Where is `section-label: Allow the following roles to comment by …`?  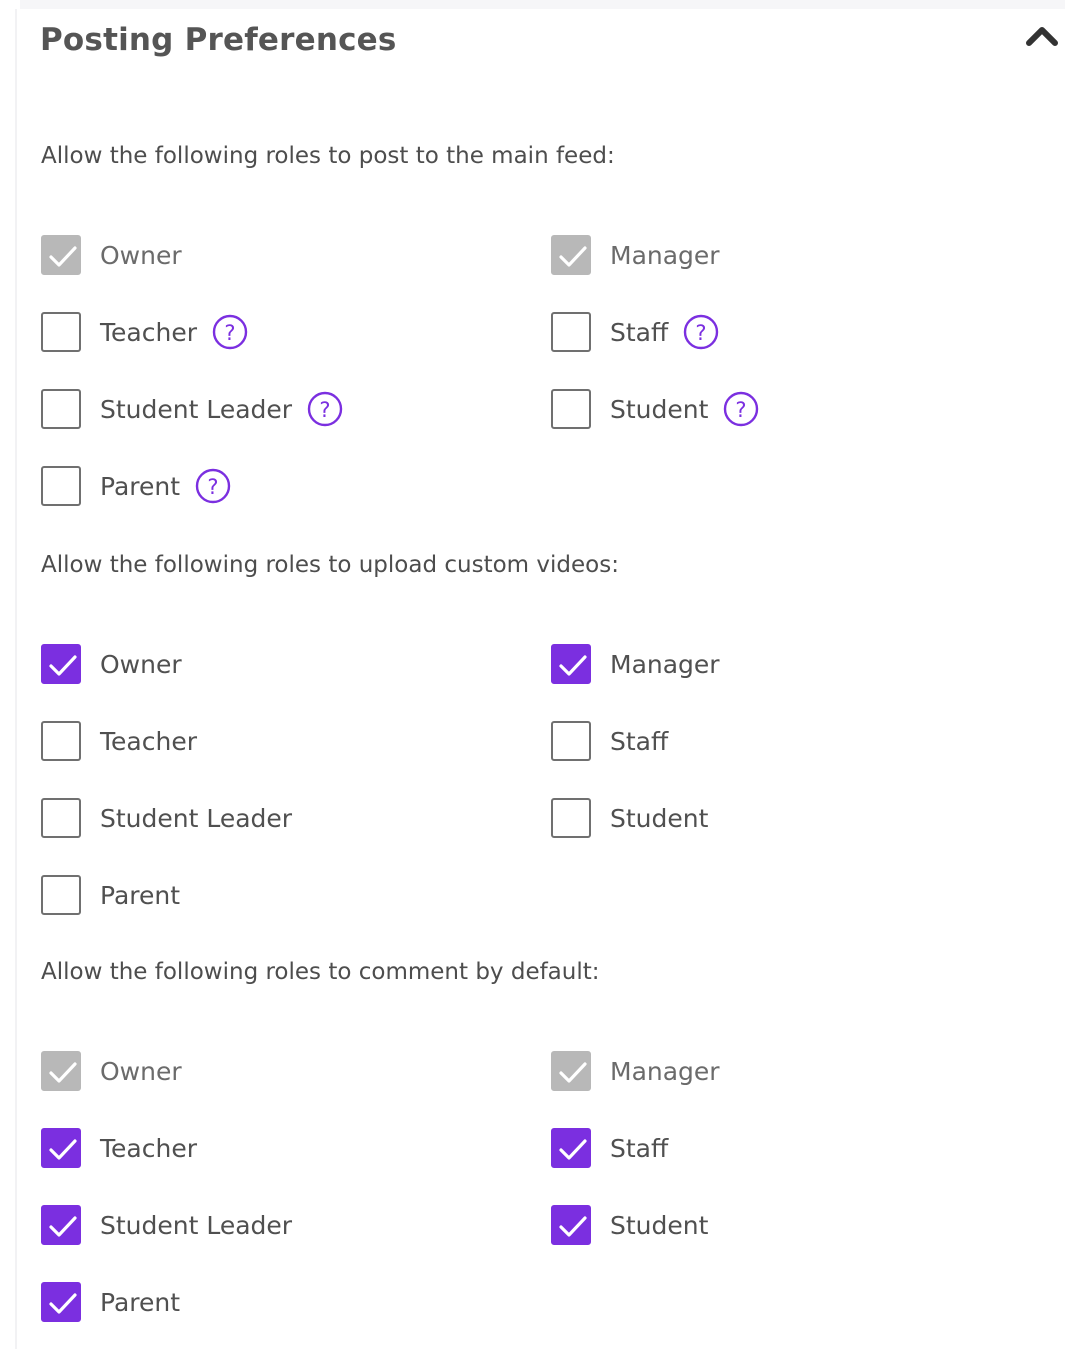
section-label: Allow the following roles to comment by … is located at coordinates (320, 972).